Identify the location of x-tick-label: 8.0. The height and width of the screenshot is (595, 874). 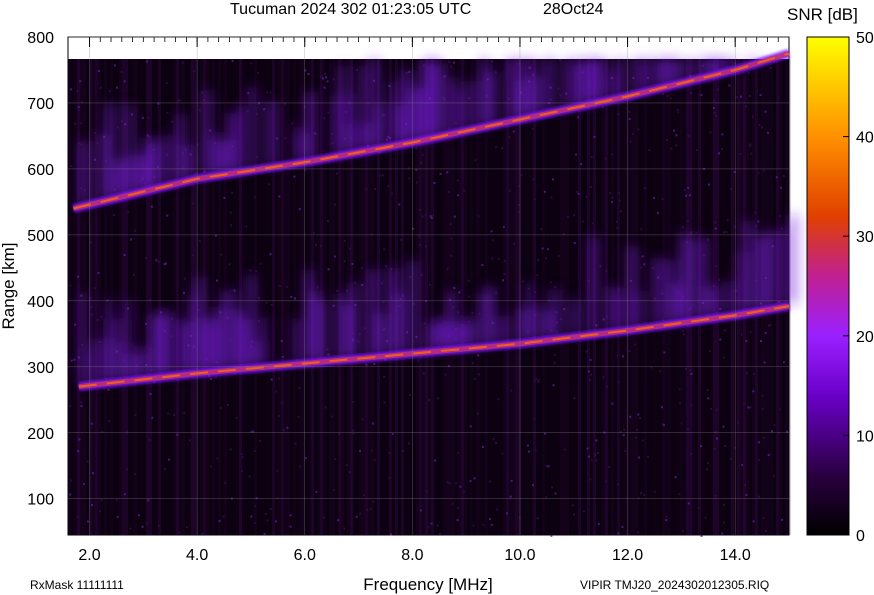
(412, 555).